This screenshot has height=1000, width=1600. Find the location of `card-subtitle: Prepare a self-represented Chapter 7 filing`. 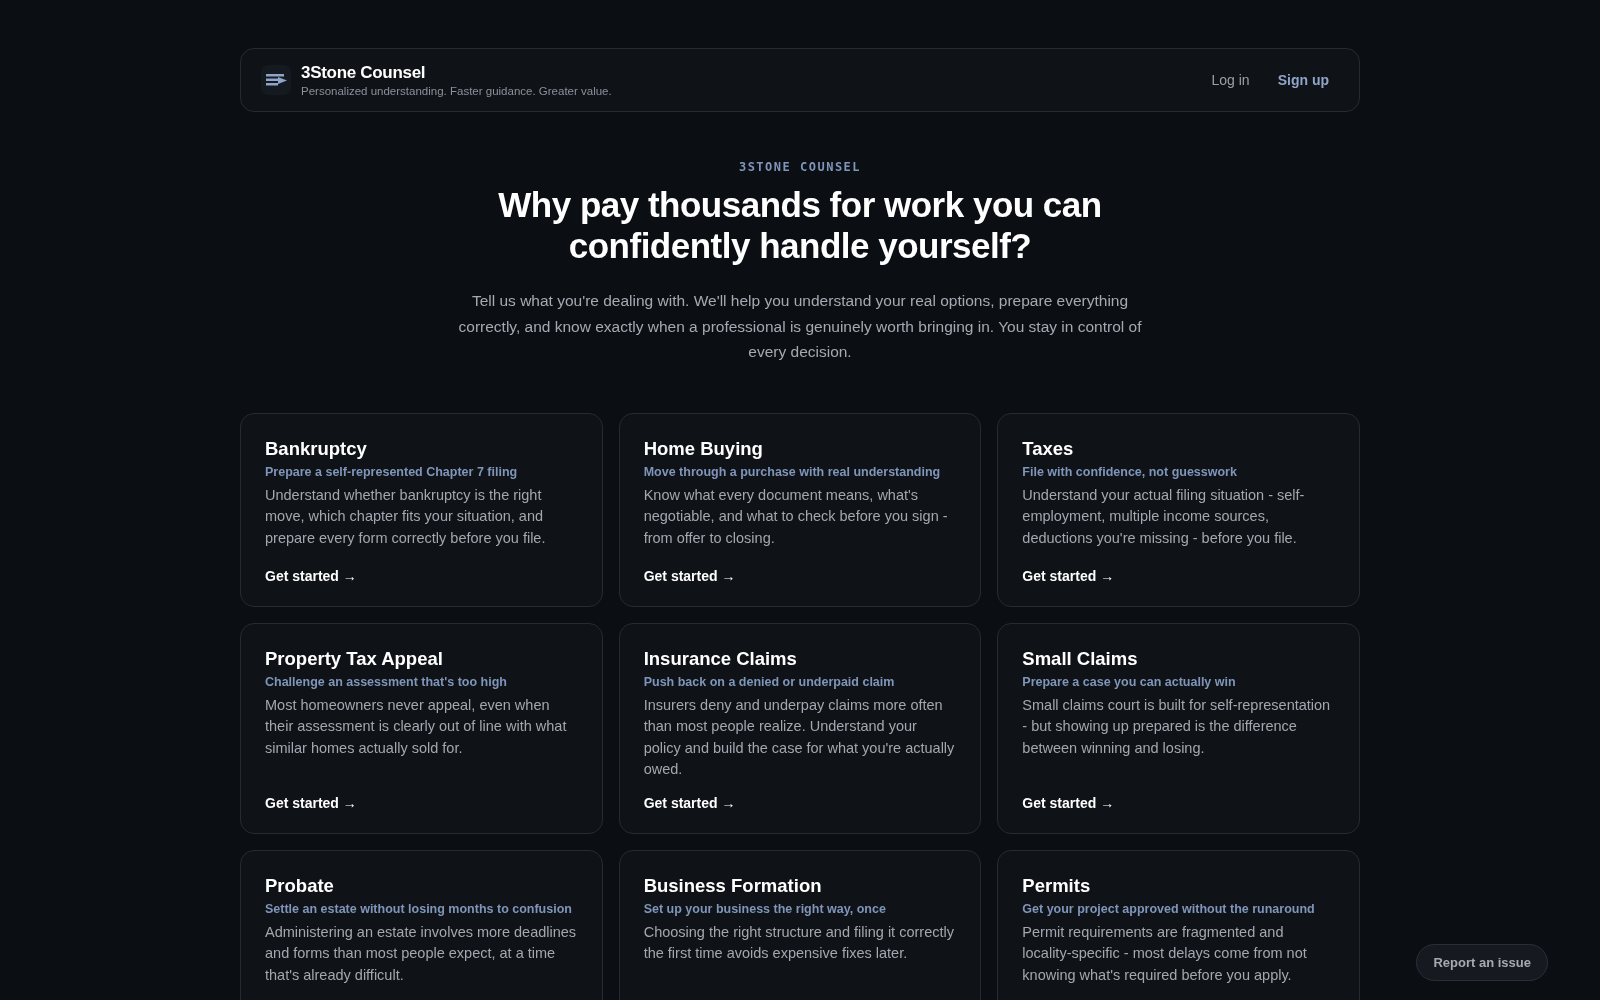

card-subtitle: Prepare a self-represented Chapter 7 filing is located at coordinates (392, 471).